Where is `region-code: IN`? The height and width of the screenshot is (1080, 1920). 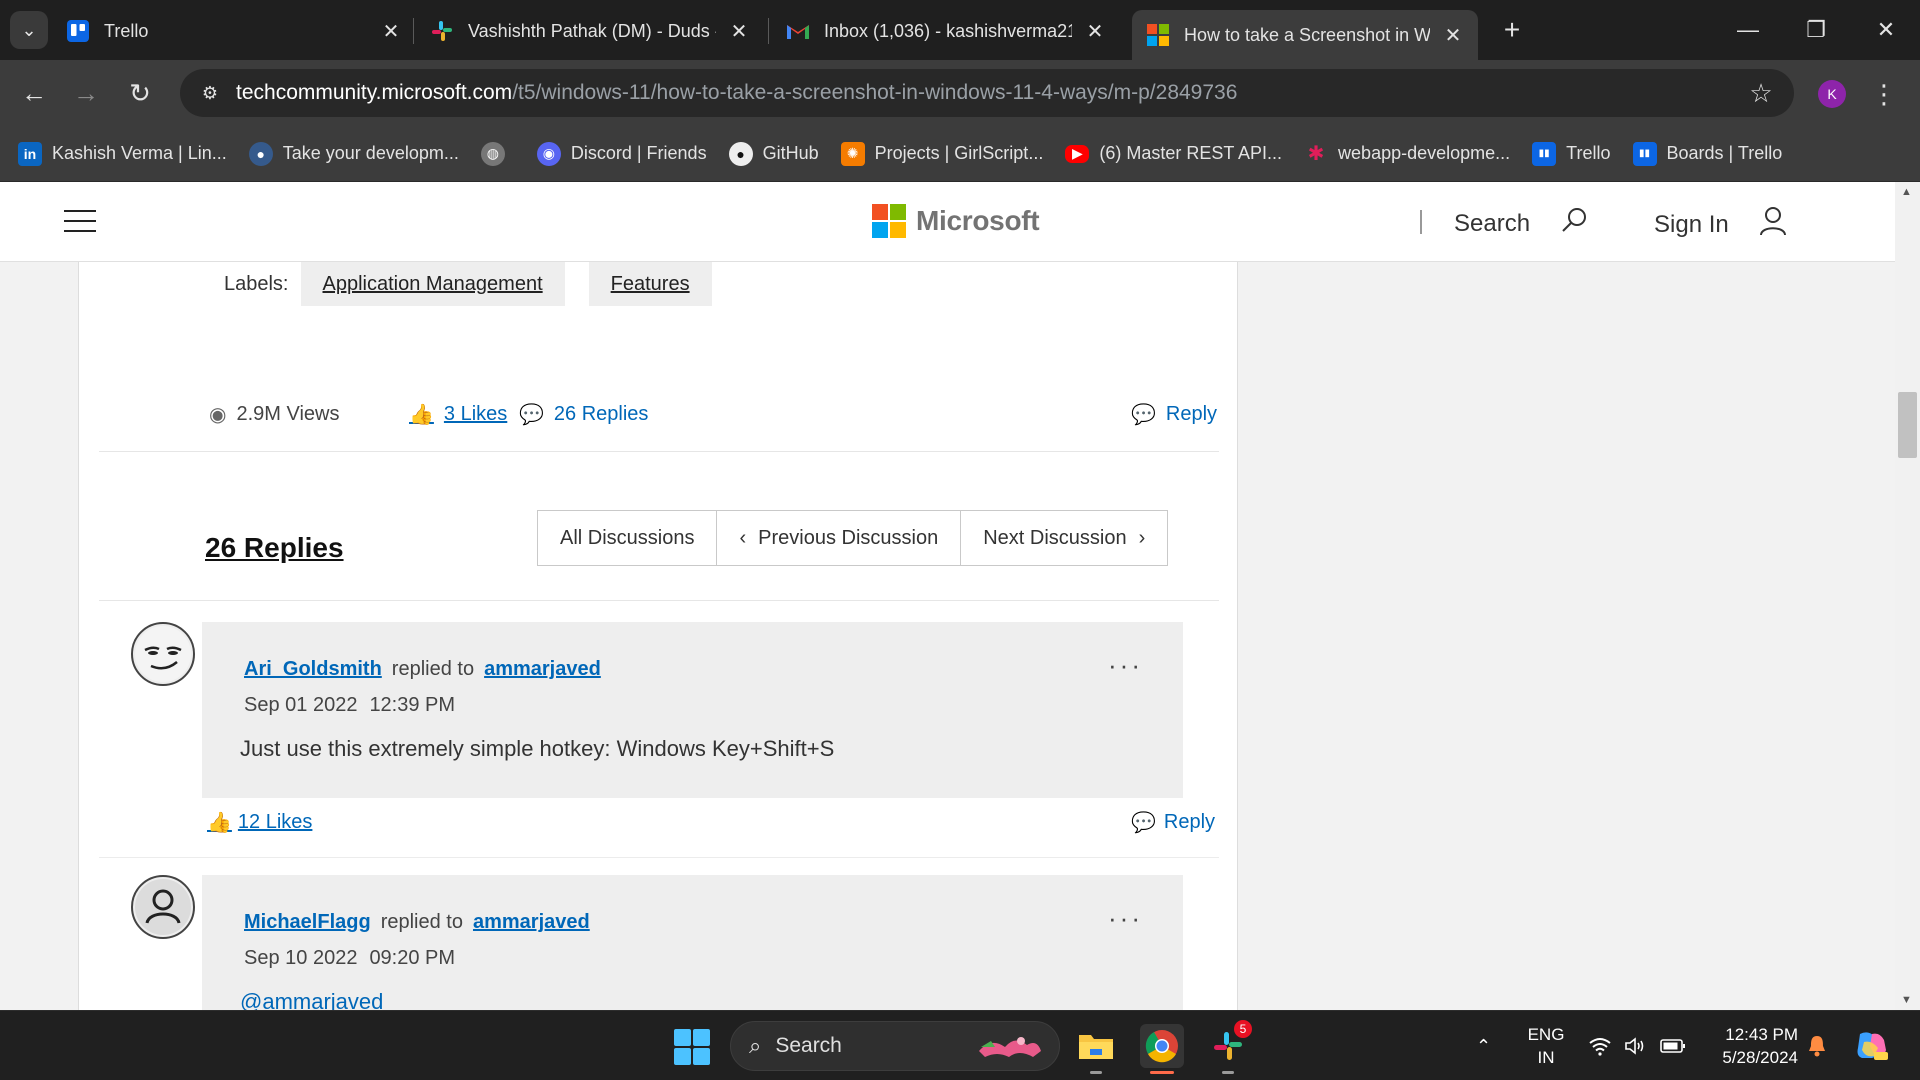 region-code: IN is located at coordinates (1546, 1057).